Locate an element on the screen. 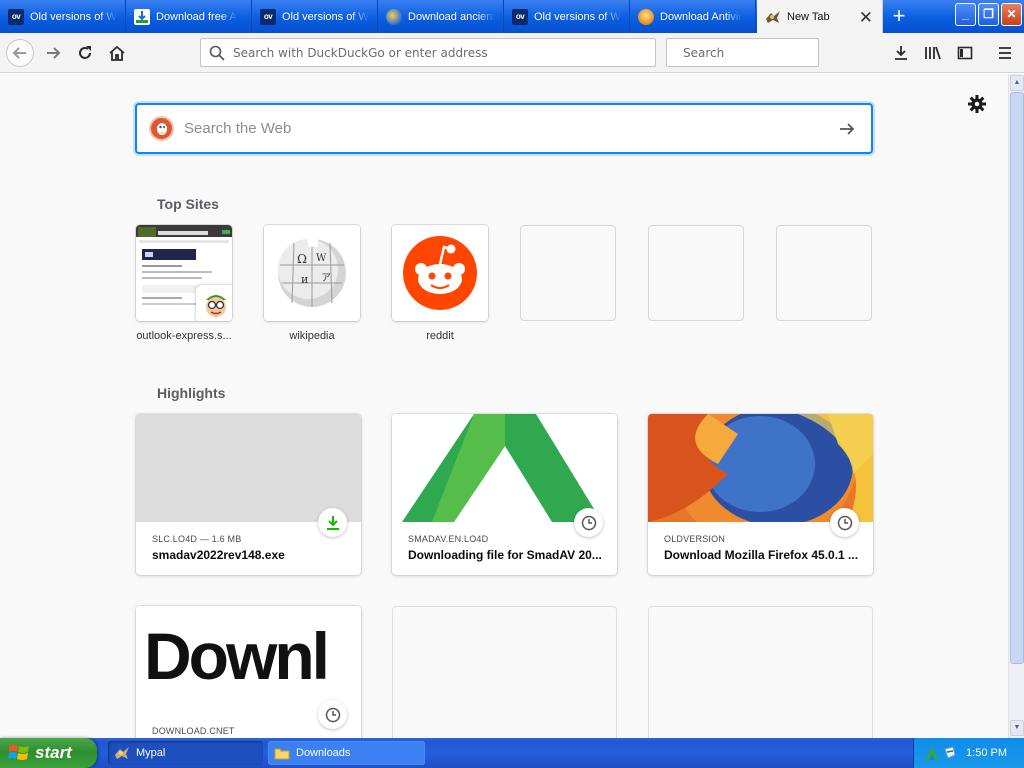 This screenshot has width=1024, height=768. download-badge is located at coordinates (332, 522).